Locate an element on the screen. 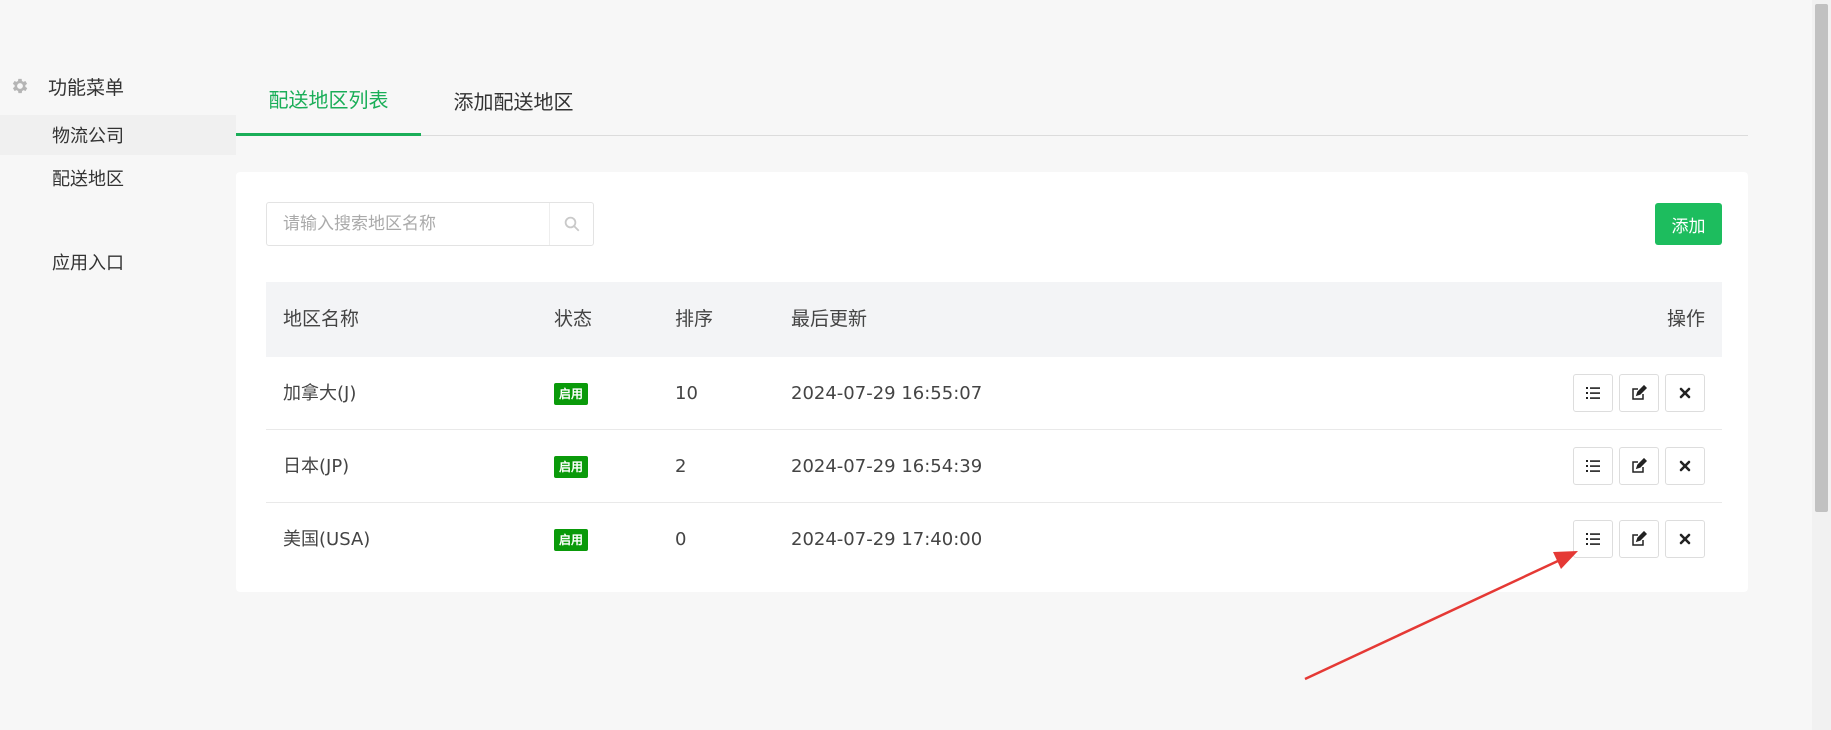  menu-title: 功能菜单 is located at coordinates (86, 87).